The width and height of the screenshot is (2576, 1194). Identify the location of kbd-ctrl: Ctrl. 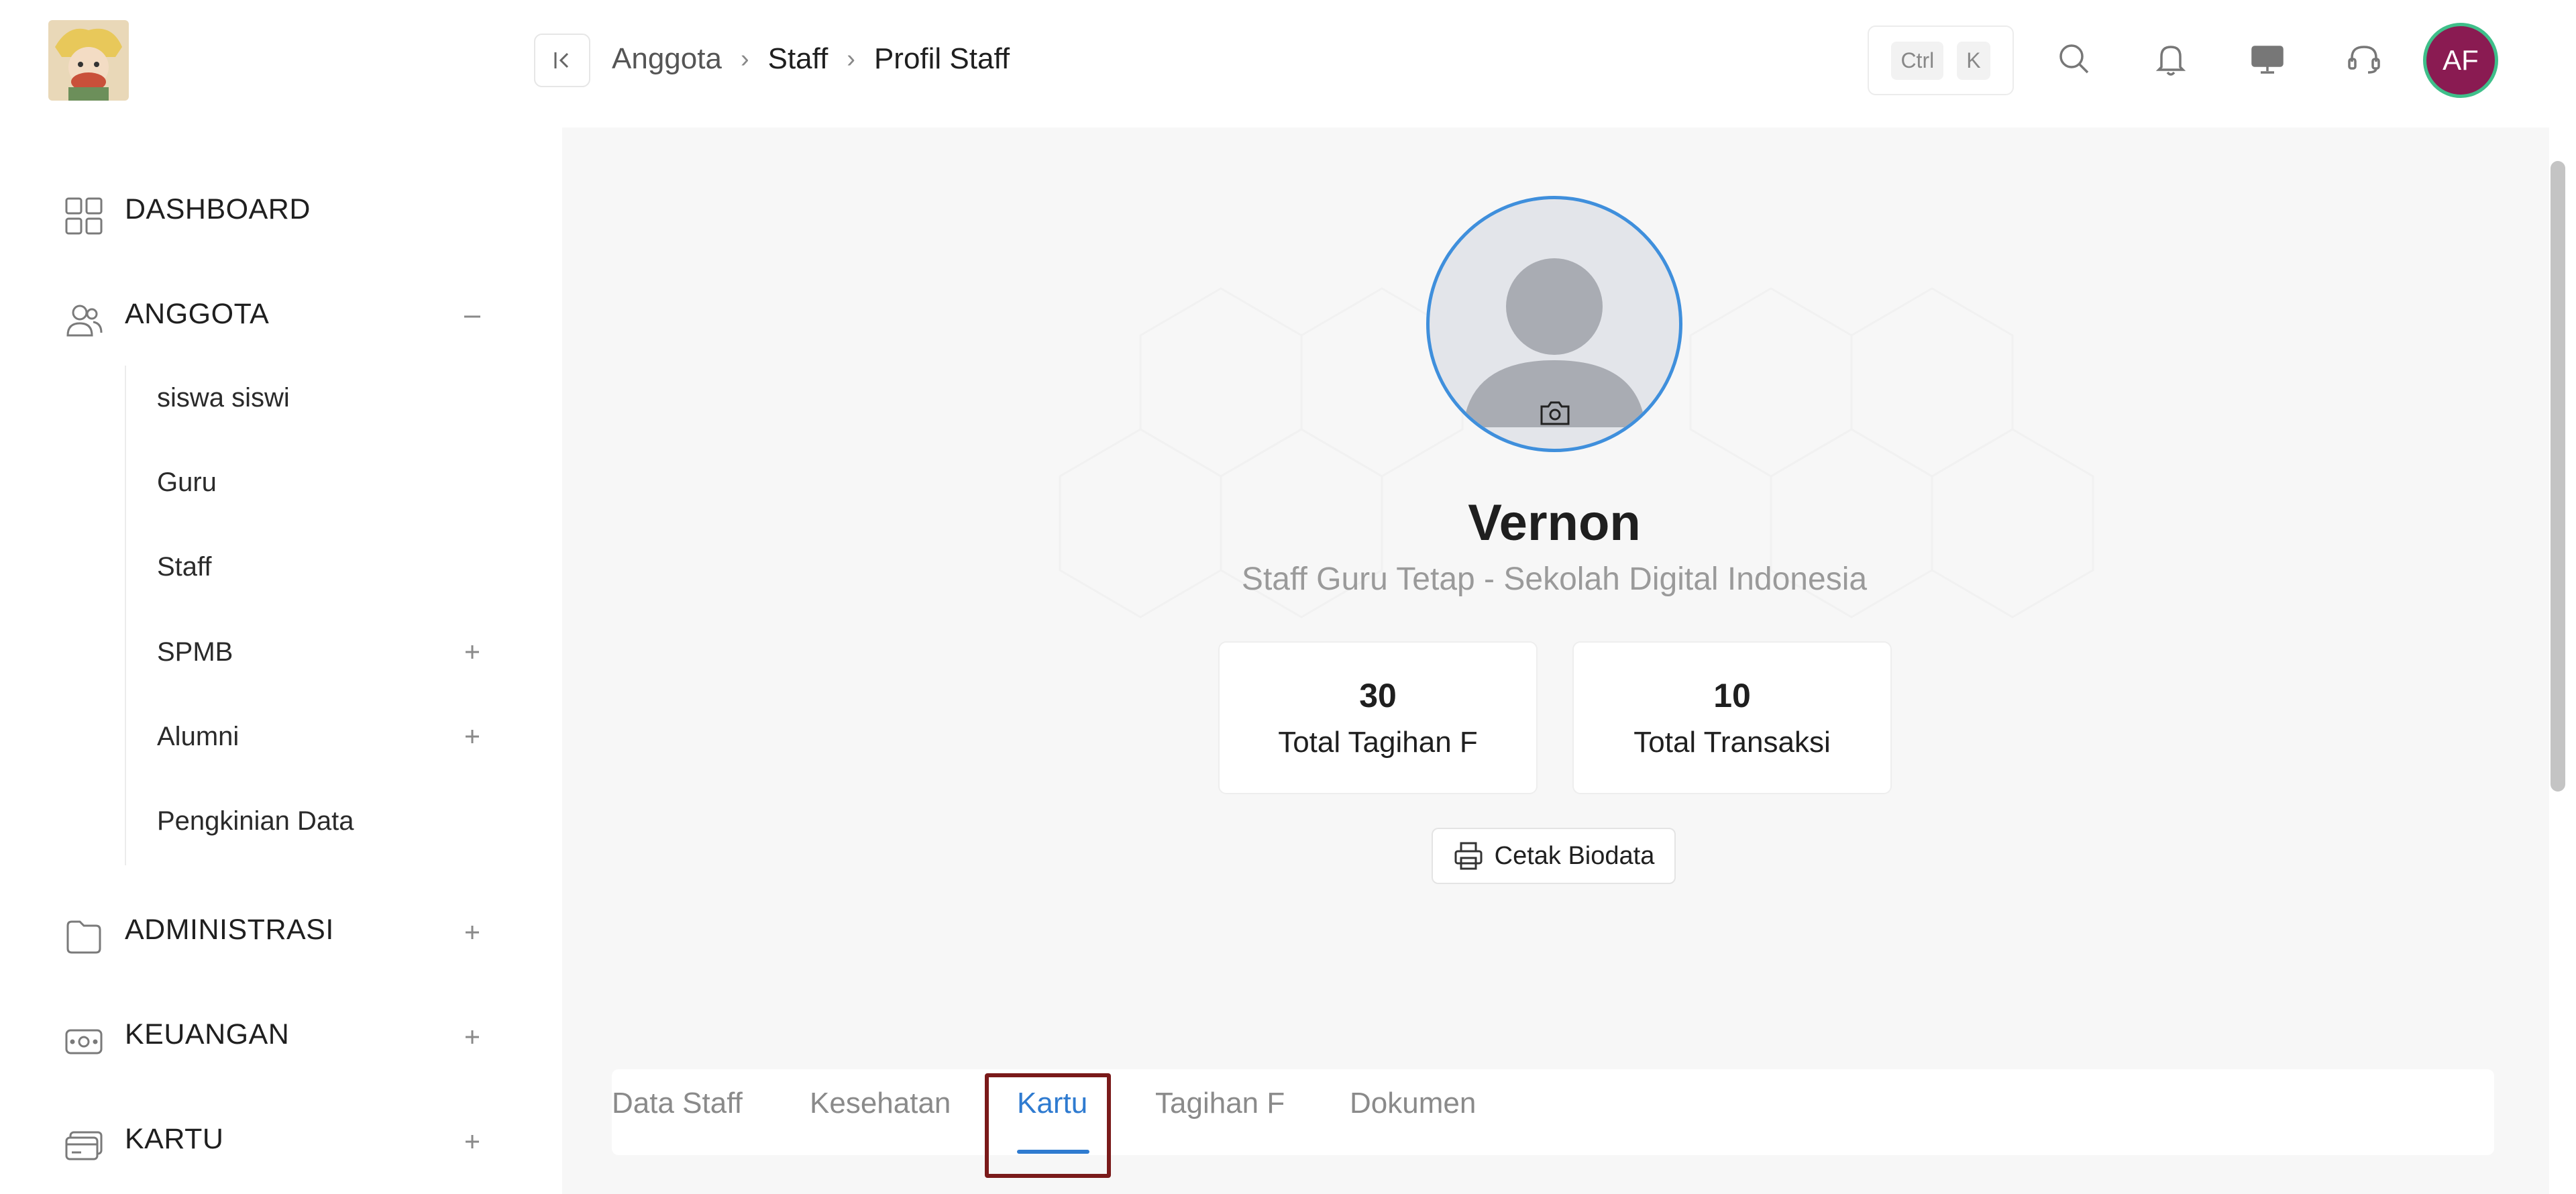
(1917, 61).